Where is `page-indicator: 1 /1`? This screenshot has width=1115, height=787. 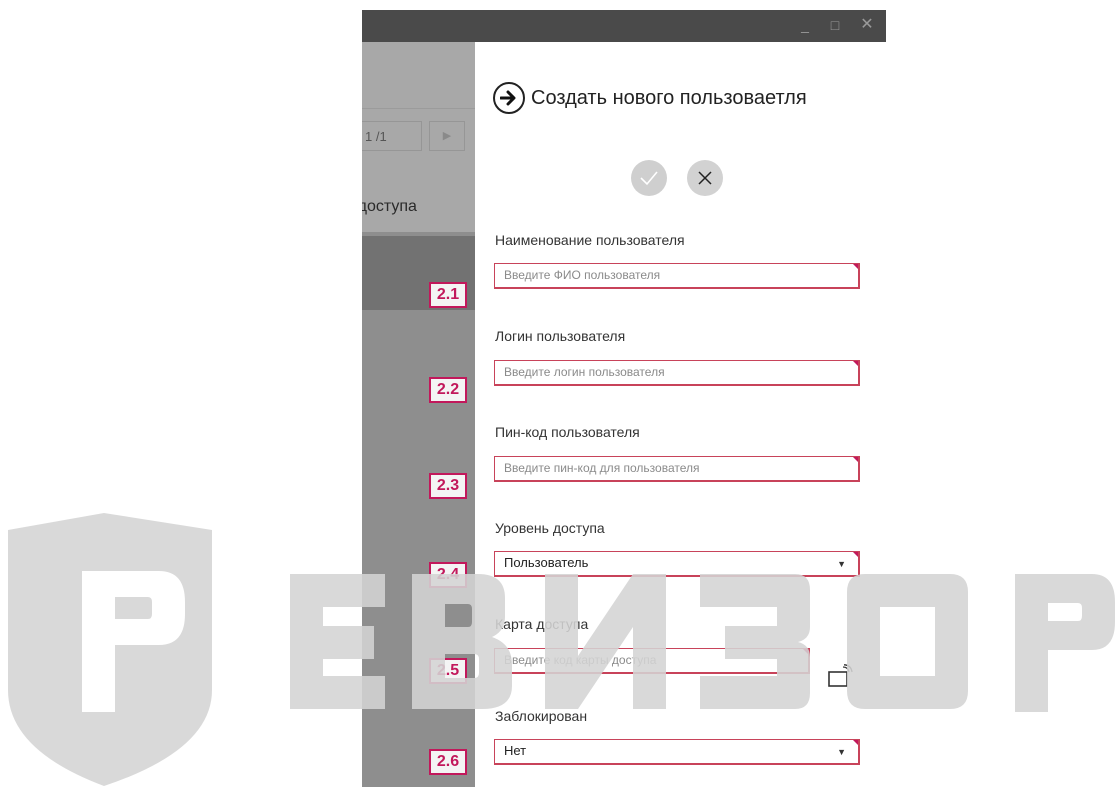
page-indicator: 1 /1 is located at coordinates (392, 136).